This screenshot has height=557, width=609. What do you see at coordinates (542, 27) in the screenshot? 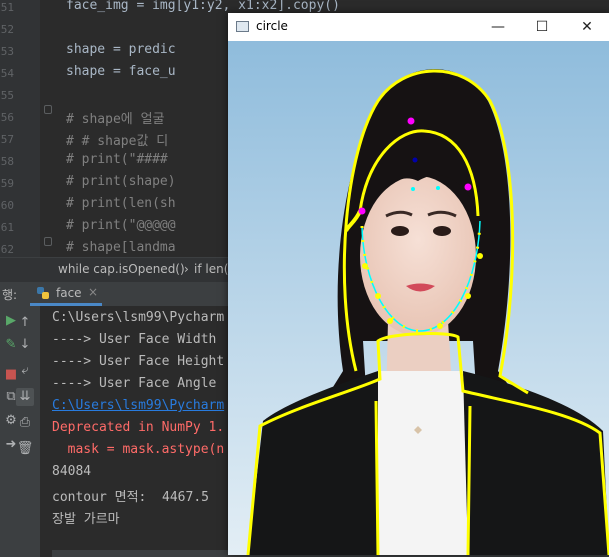
I see `maximize-button: ☐` at bounding box center [542, 27].